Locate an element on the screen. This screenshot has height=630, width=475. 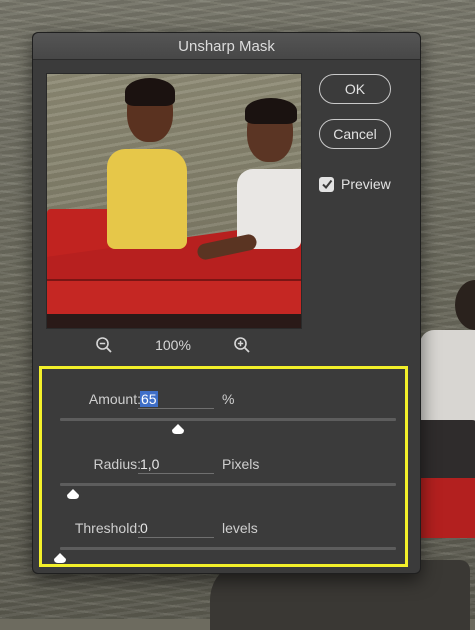
zoom-level: 100% is located at coordinates (173, 345).